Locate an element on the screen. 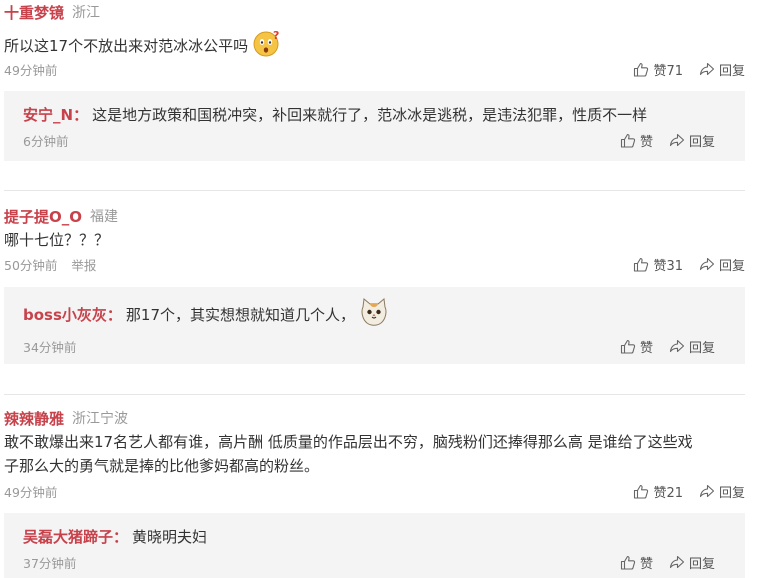 The width and height of the screenshot is (763, 578). comment-location: 浙江宁波 is located at coordinates (100, 419).